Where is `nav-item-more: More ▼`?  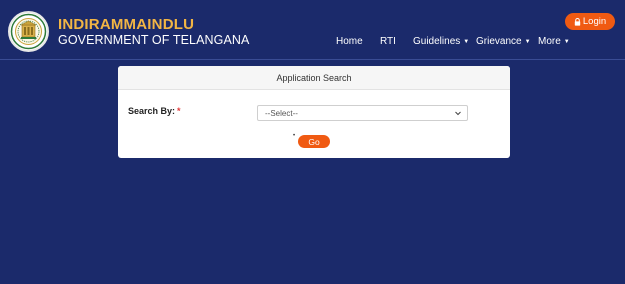 nav-item-more: More ▼ is located at coordinates (554, 41).